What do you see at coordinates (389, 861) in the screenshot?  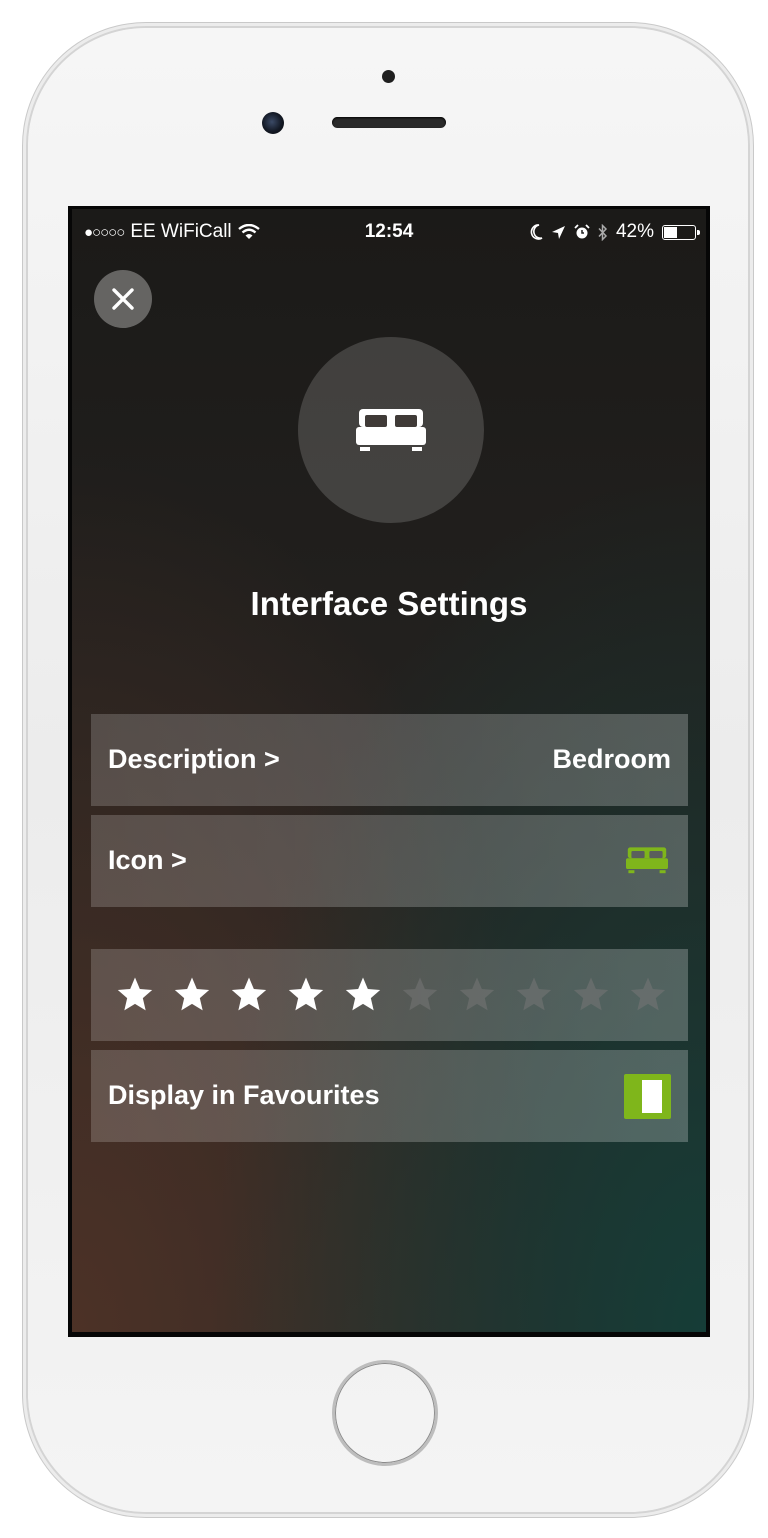 I see `icon-row: Icon >` at bounding box center [389, 861].